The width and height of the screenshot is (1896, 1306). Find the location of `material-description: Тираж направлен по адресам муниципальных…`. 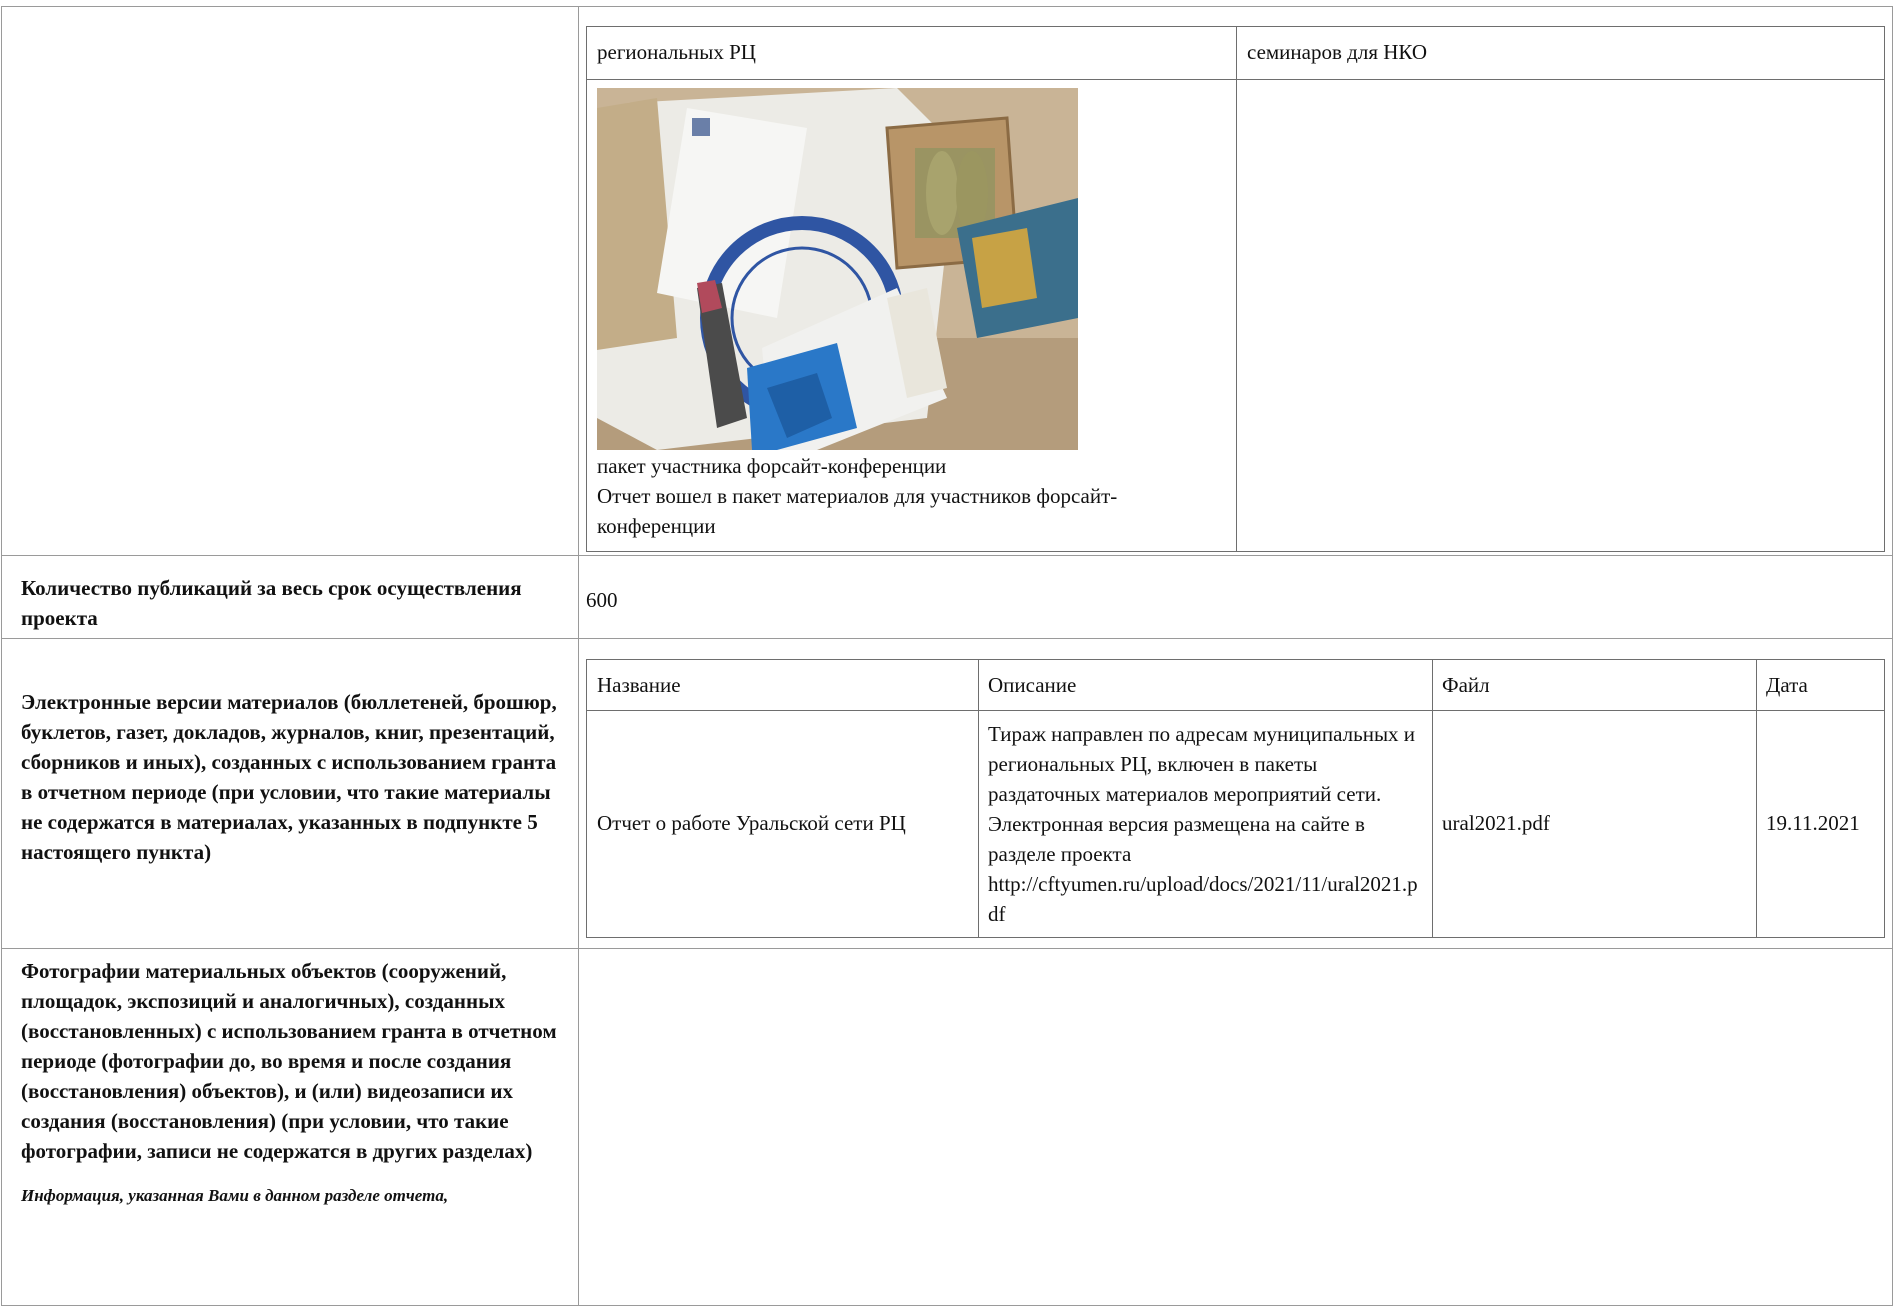

material-description: Тираж направлен по адресам муниципальных… is located at coordinates (1203, 824).